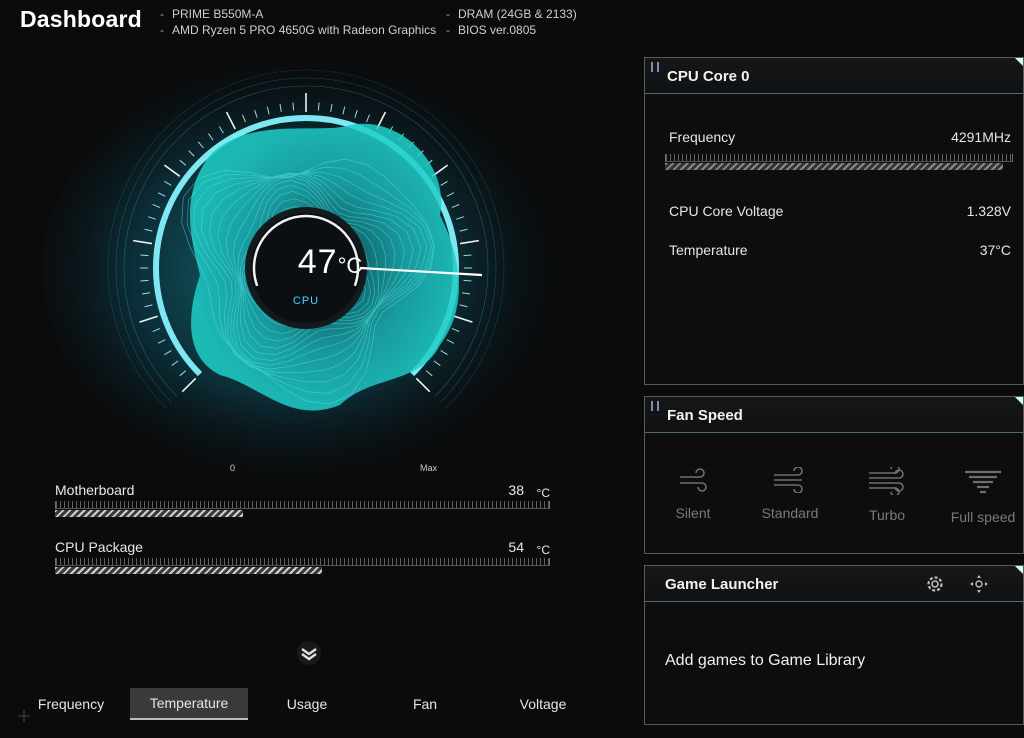 The image size is (1024, 738). Describe the element at coordinates (840, 250) in the screenshot. I see `temperature-row: Temperature 37°C` at that location.